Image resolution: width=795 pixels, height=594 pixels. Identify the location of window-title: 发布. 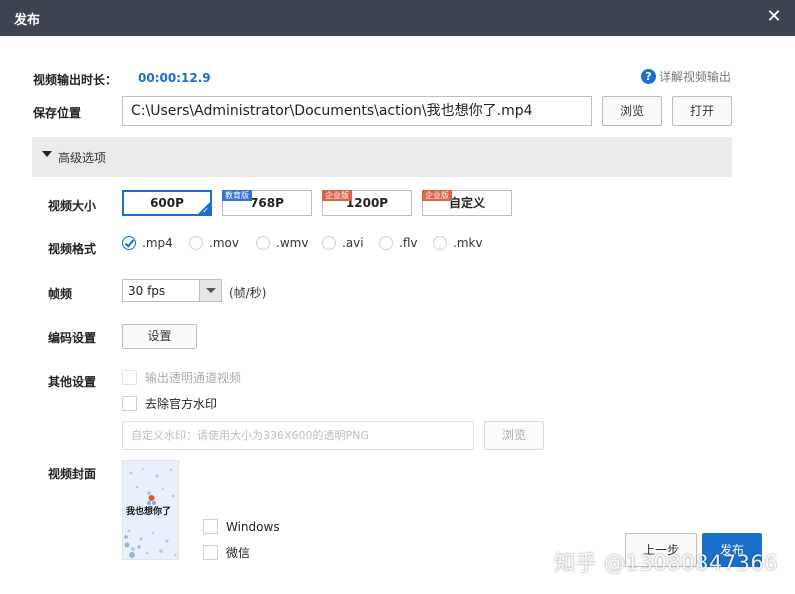
(27, 20).